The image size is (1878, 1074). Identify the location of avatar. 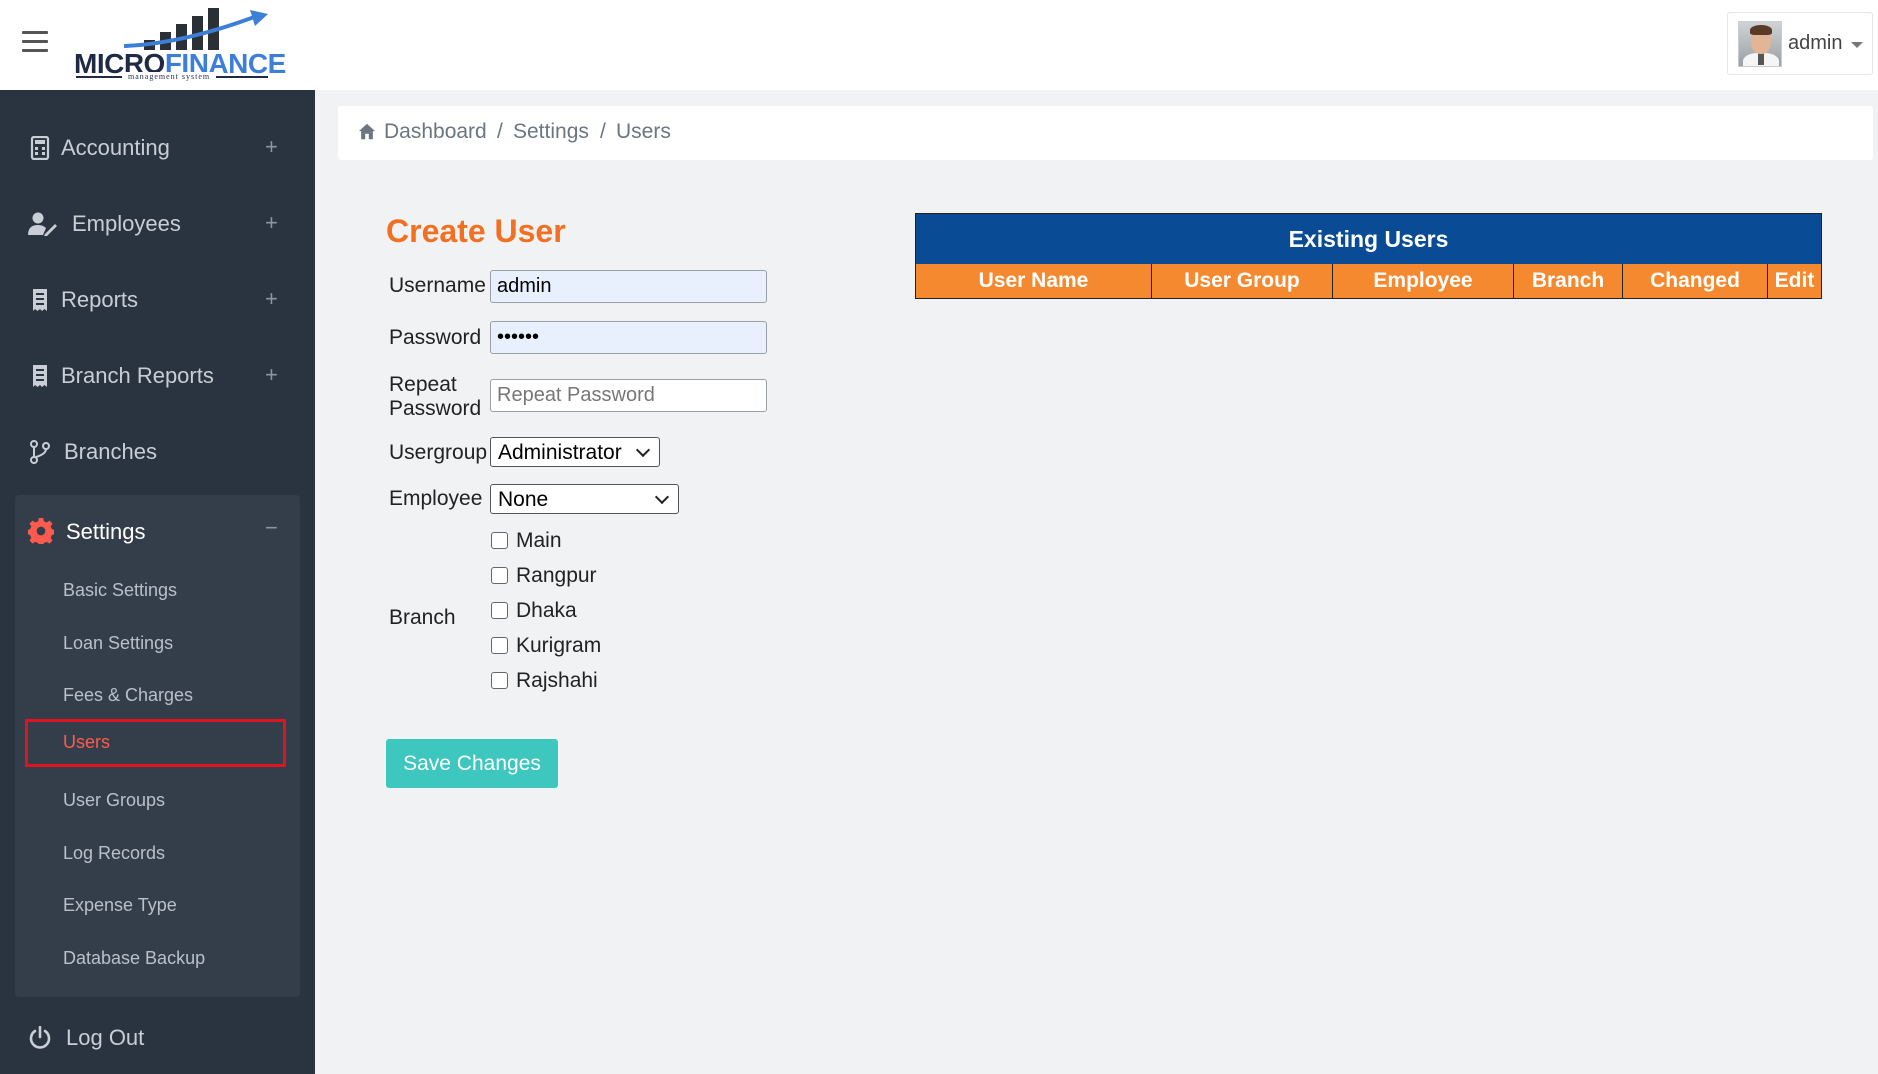
(1760, 44).